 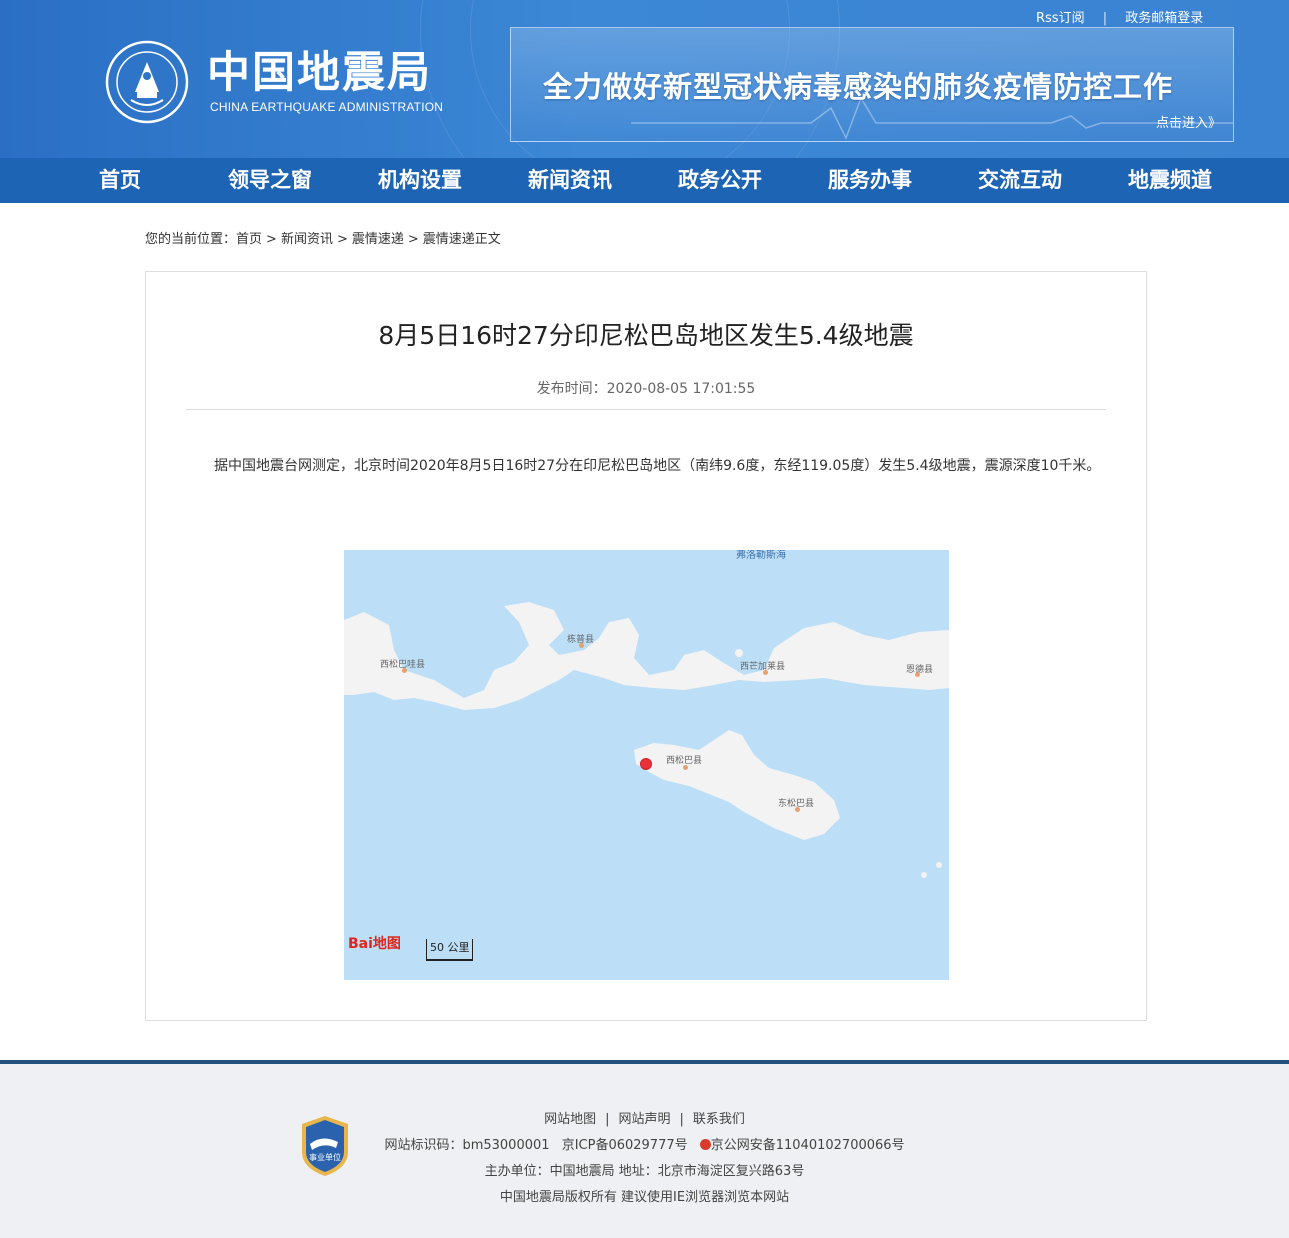 I want to click on footer-sitemap-link: 网站地图, so click(x=570, y=1119).